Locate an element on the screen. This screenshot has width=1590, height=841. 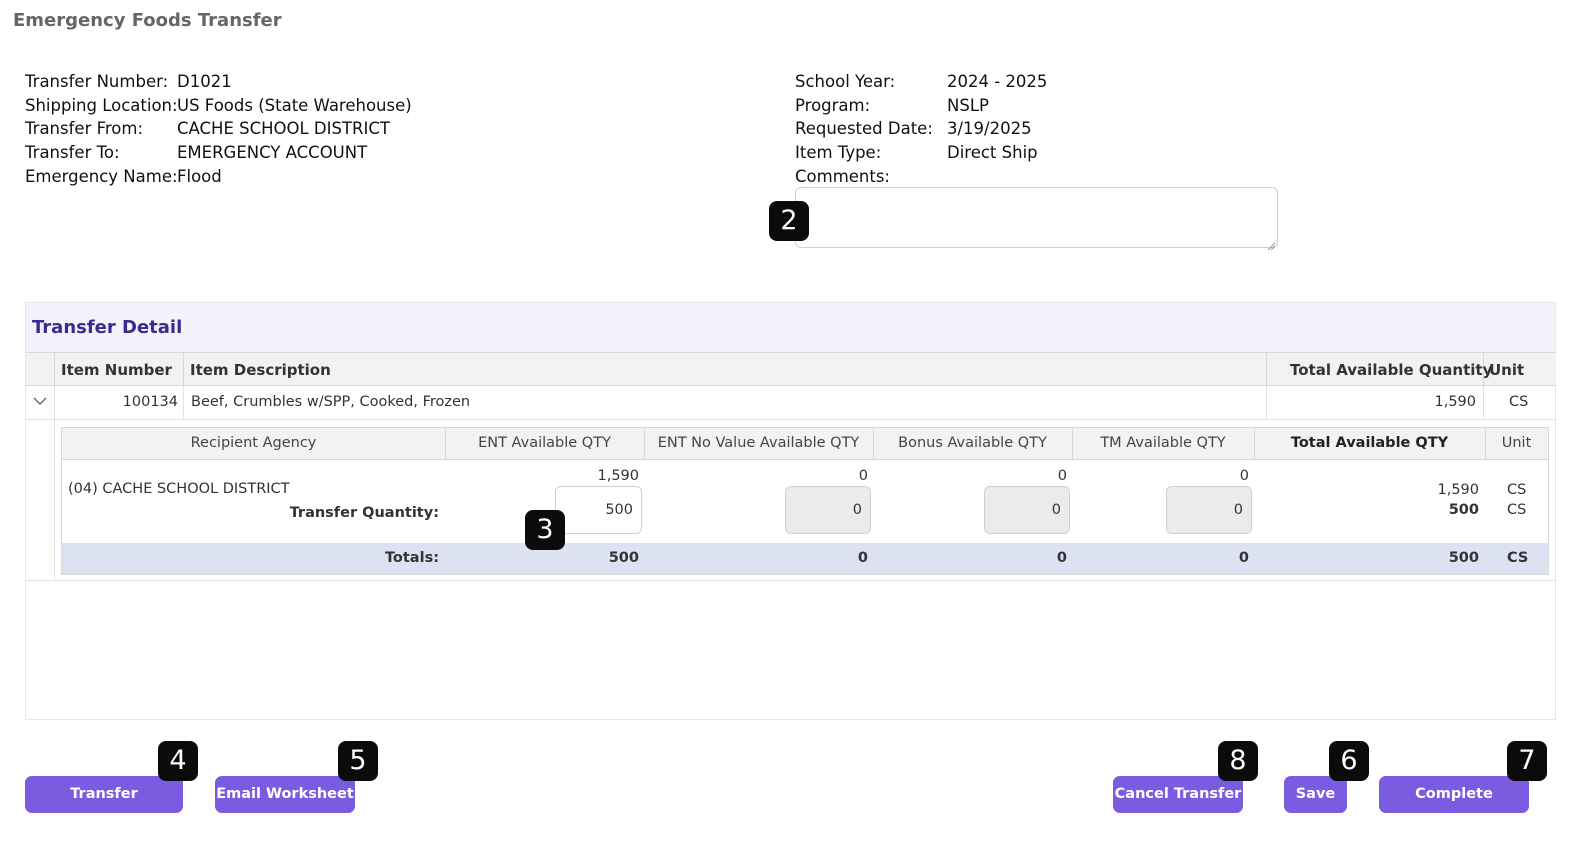
info-label: Emergency Name: is located at coordinates (101, 176).